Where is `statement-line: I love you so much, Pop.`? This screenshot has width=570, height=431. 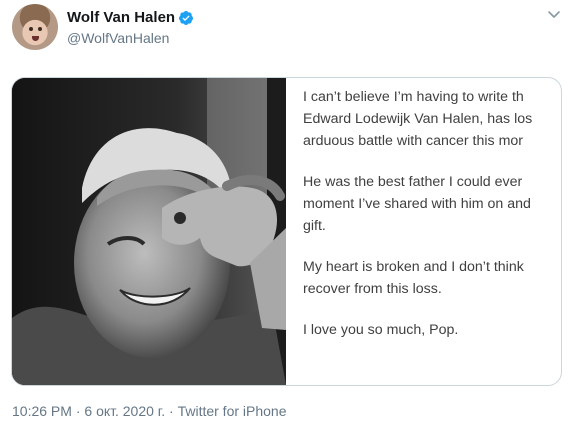
statement-line: I love you so much, Pop. is located at coordinates (381, 330).